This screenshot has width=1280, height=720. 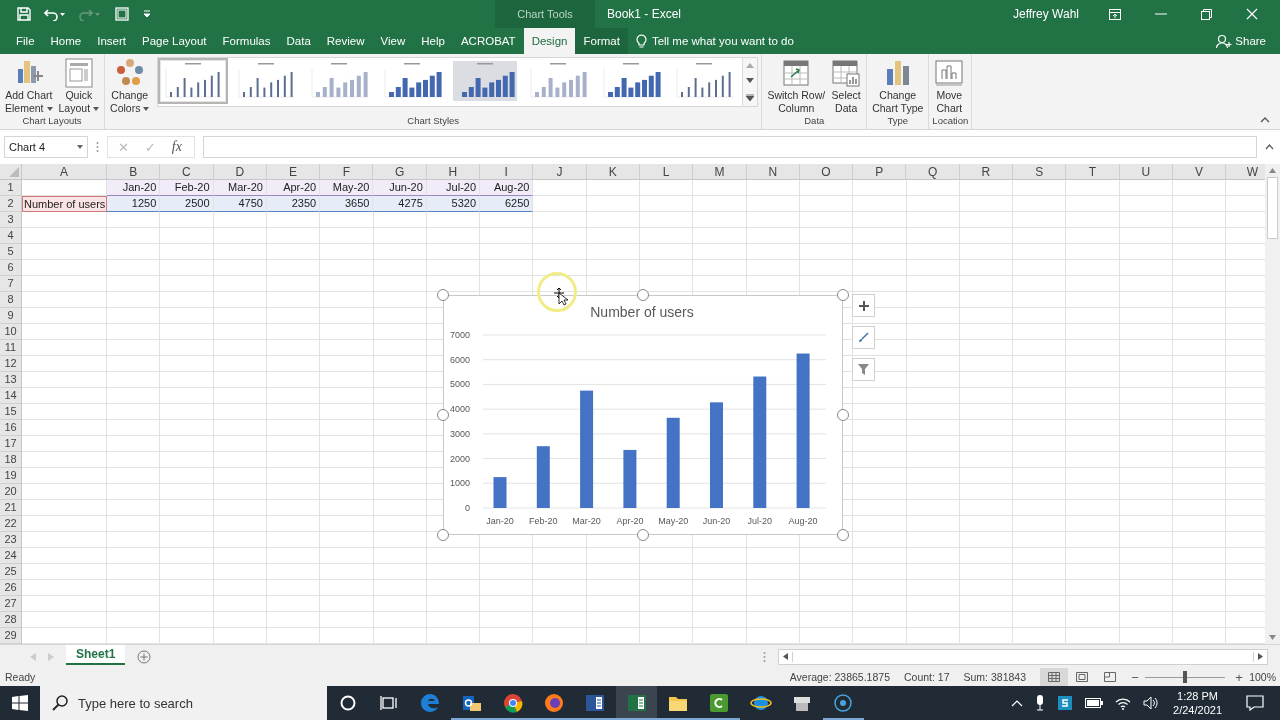 I want to click on ribbon-tab: Page Layout, so click(x=174, y=41).